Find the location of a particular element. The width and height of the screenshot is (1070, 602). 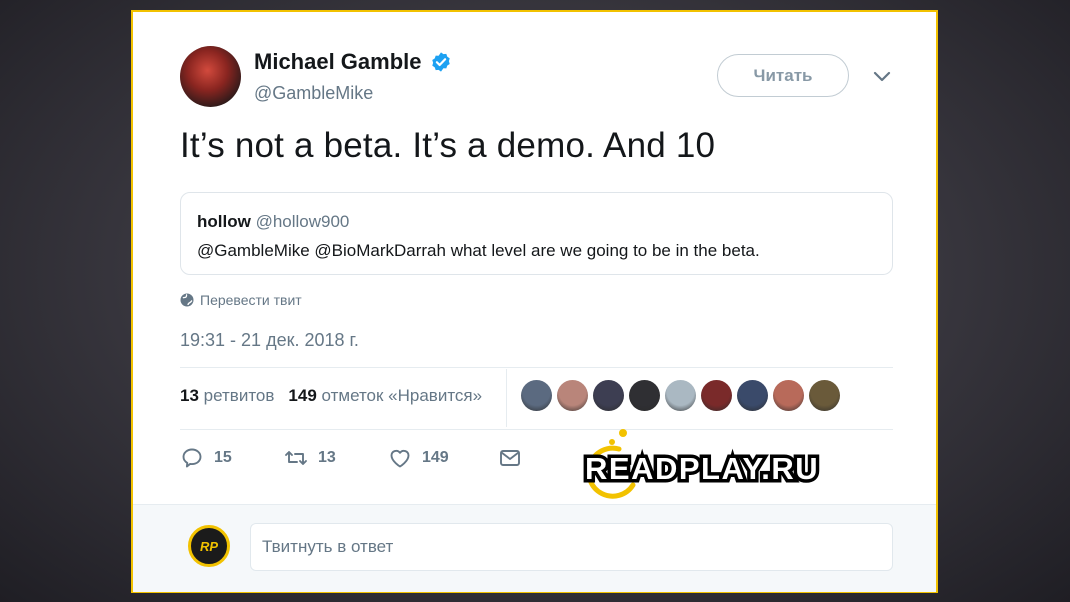

retweets-stat: 13 ретвитов is located at coordinates (227, 396).